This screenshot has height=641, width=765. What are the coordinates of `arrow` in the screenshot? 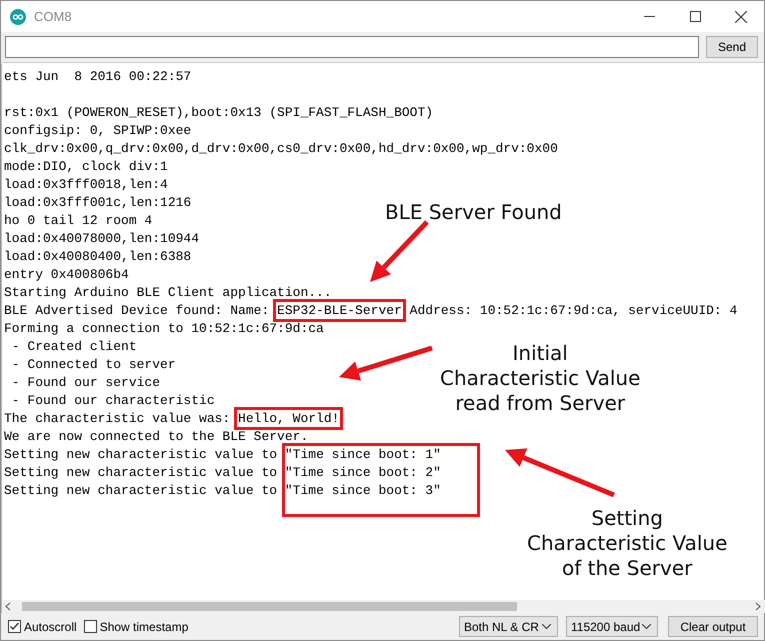 It's located at (399, 251).